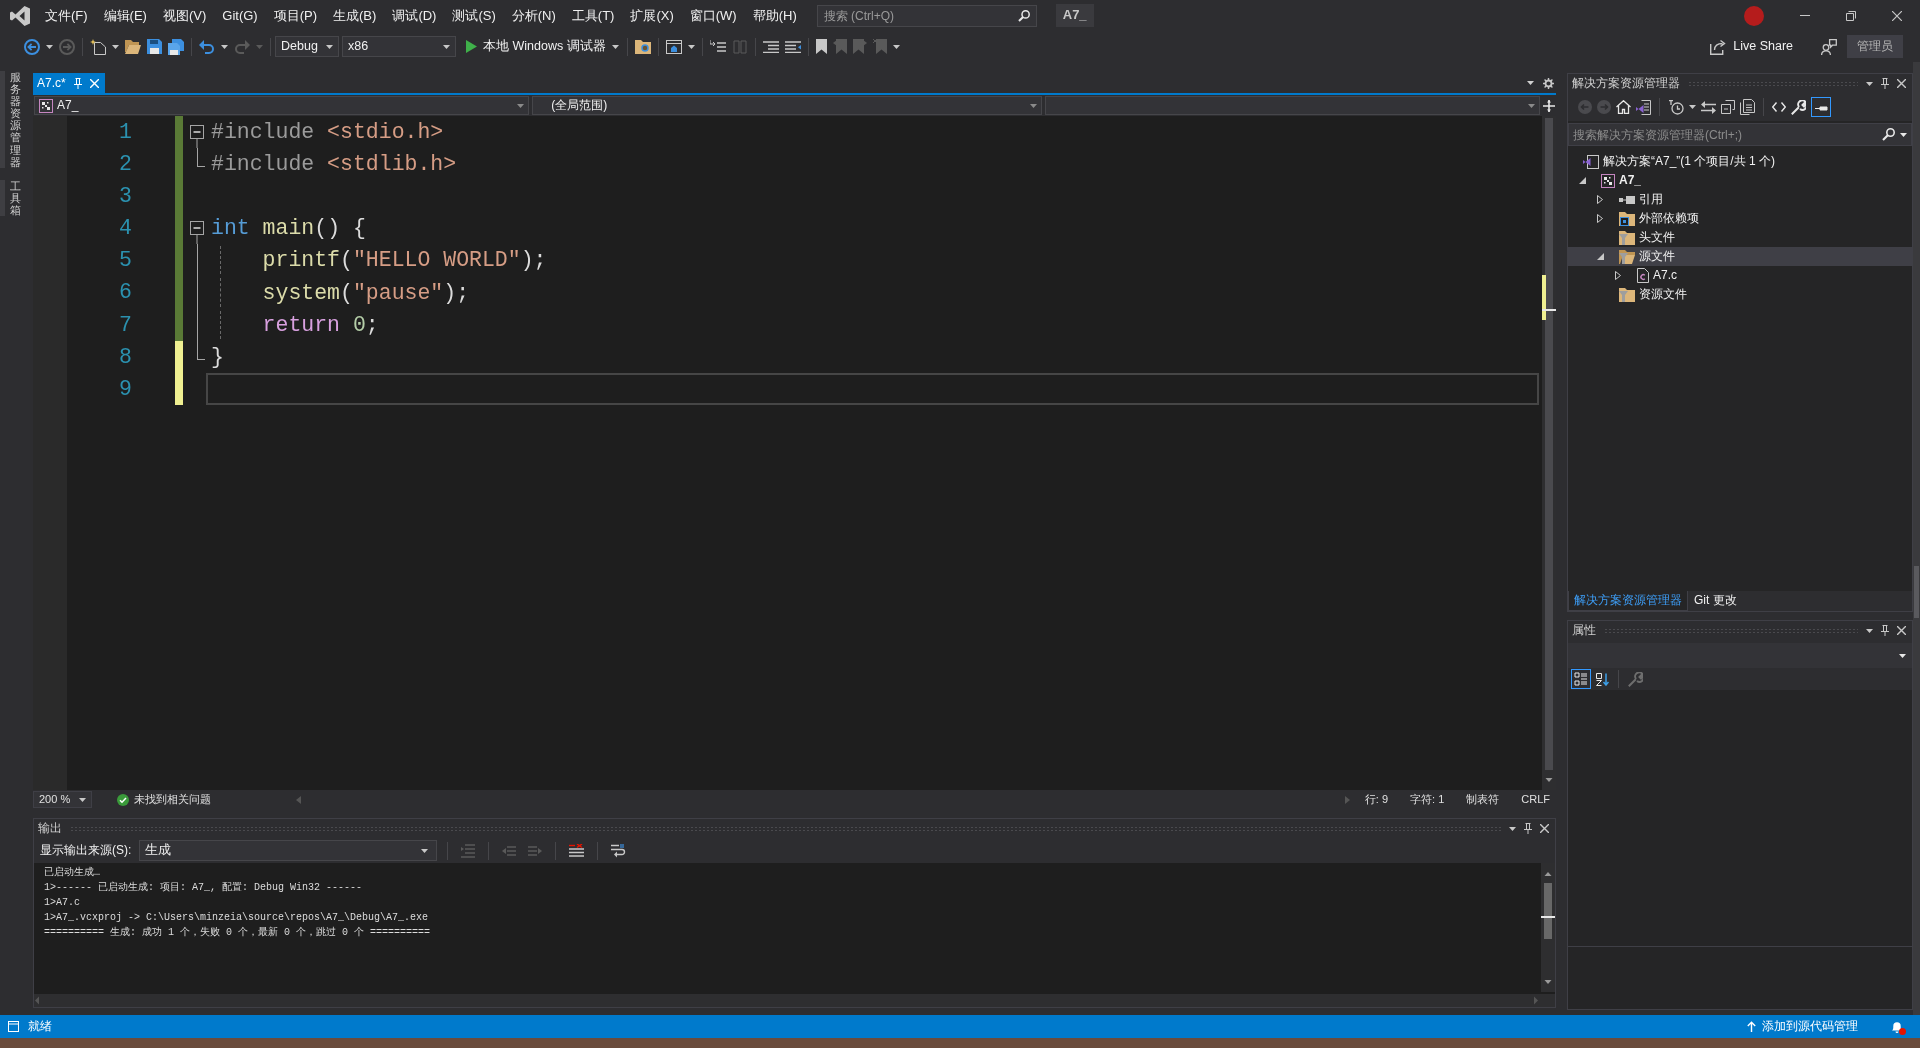 This screenshot has width=1920, height=1048. What do you see at coordinates (1740, 161) in the screenshot?
I see `tree-item: 解决方案“A7_”(1 个项目/共 1 个)` at bounding box center [1740, 161].